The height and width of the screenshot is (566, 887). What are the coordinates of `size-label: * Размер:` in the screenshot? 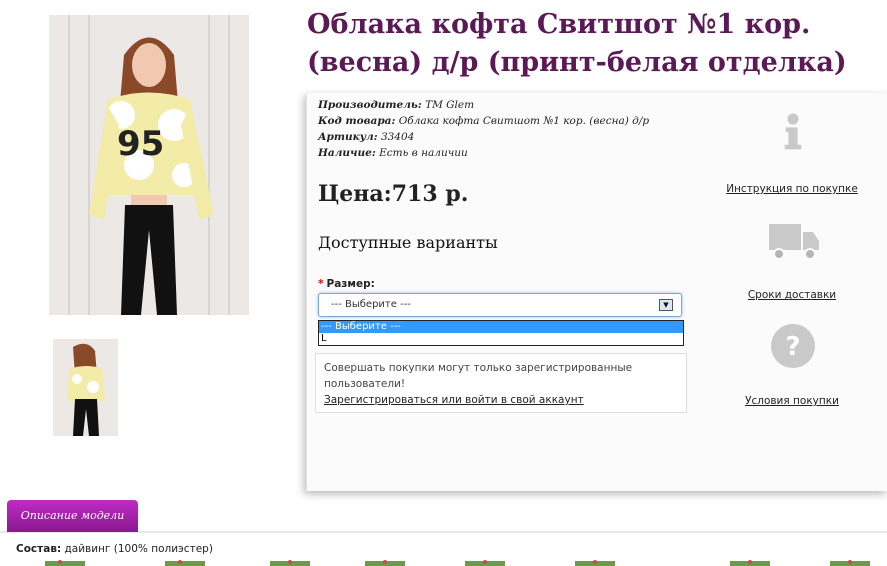 It's located at (346, 284).